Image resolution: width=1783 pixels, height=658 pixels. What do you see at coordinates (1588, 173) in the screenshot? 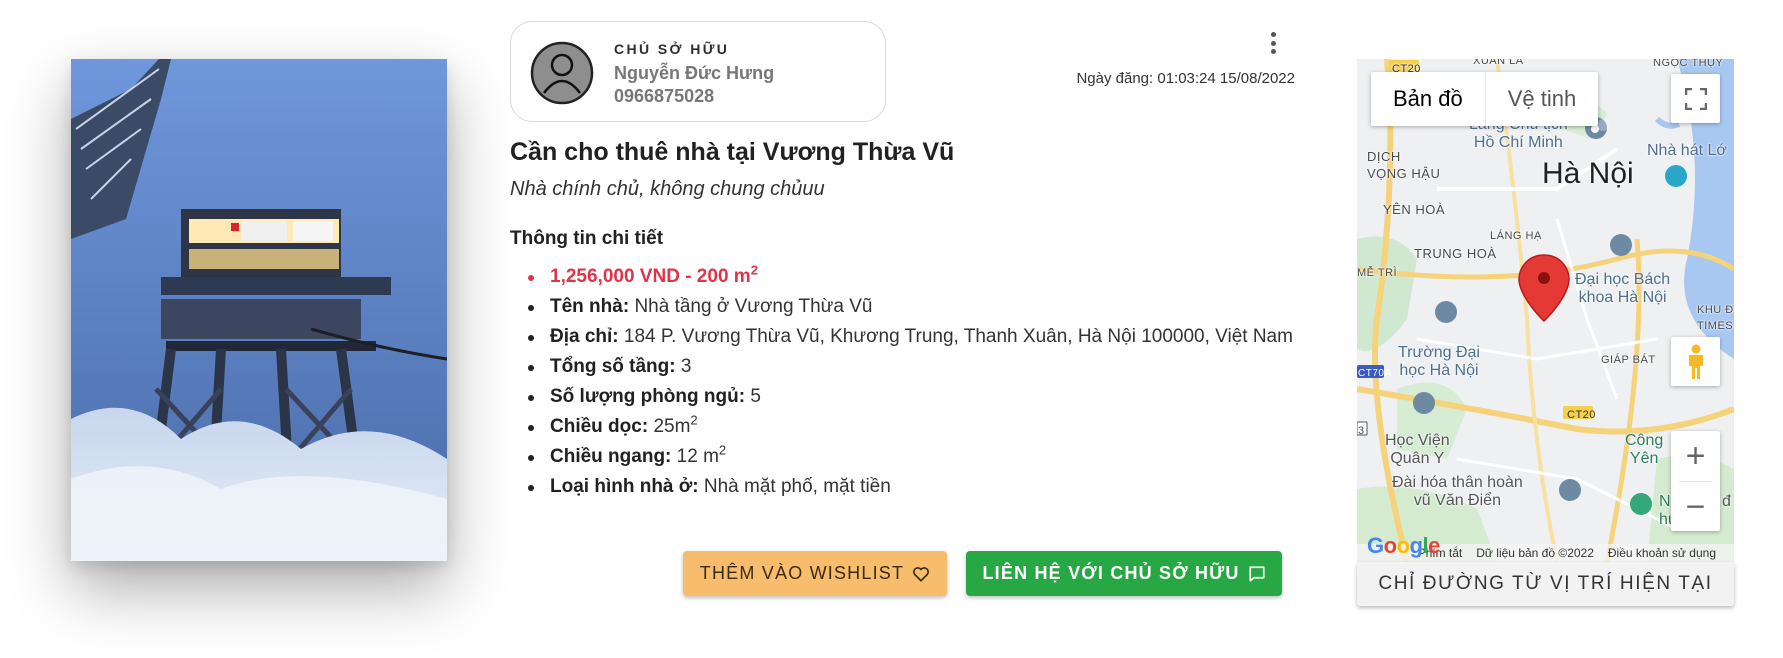
I see `map-label-ha-noi: Hà Nội` at bounding box center [1588, 173].